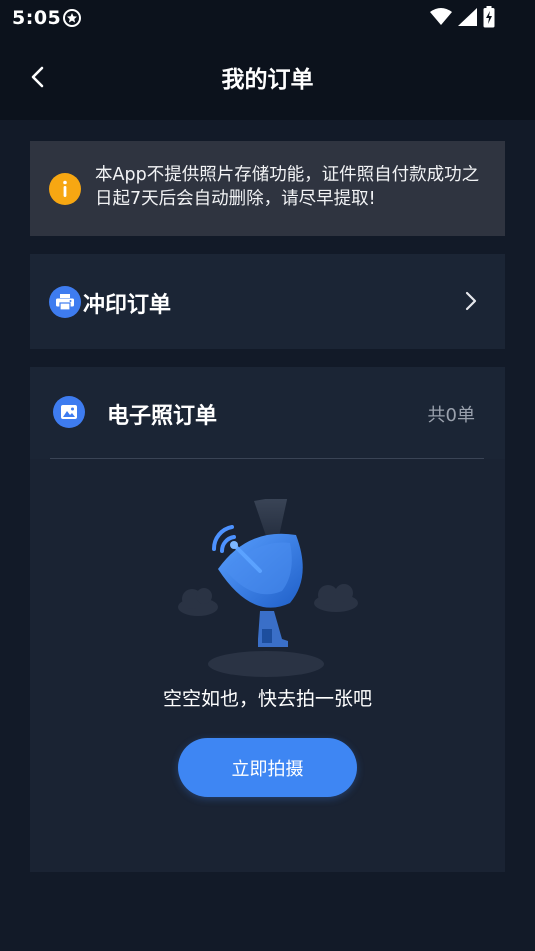 Image resolution: width=535 pixels, height=951 pixels. I want to click on storage-notice: 本App不提供照片存储功能，证件照自付款成功之日起7天后会自动删除，请尽早提取!, so click(267, 188).